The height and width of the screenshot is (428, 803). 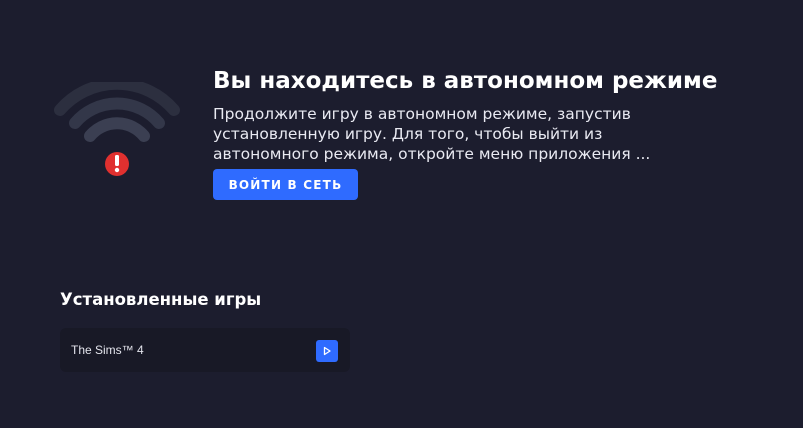 I want to click on game-card-sims-4: The Sims™ 4, so click(x=205, y=350).